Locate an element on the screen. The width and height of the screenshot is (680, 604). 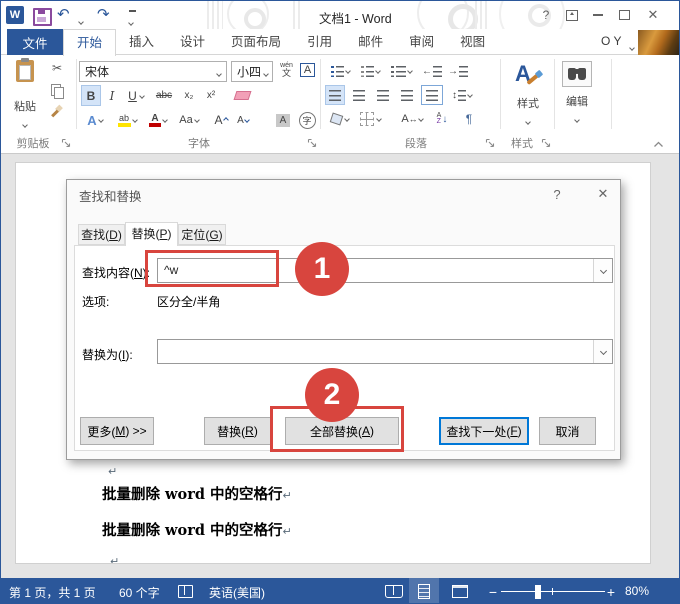
zoom-out-button: − is located at coordinates (493, 590).